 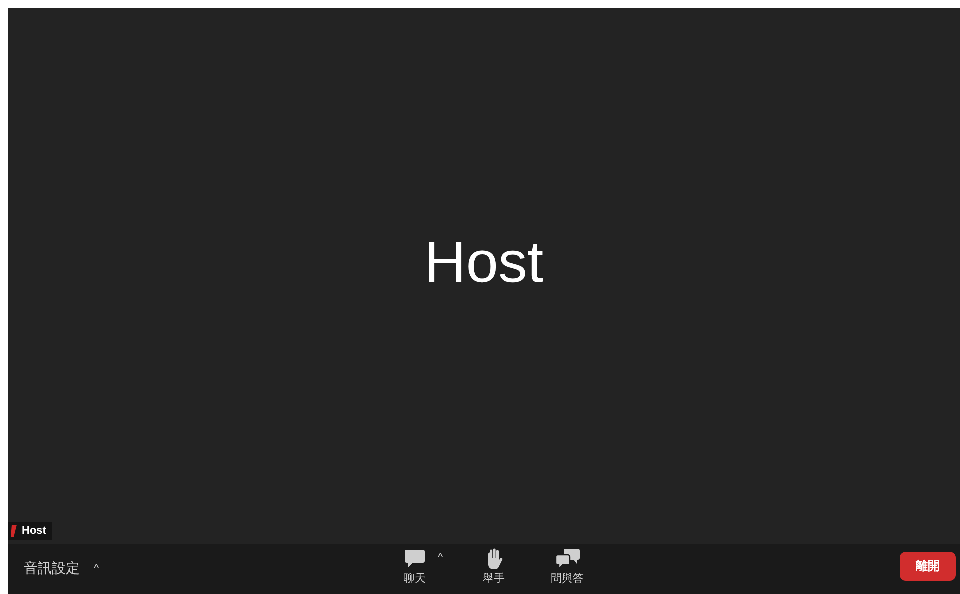 What do you see at coordinates (928, 566) in the screenshot?
I see `leave-button: 離開` at bounding box center [928, 566].